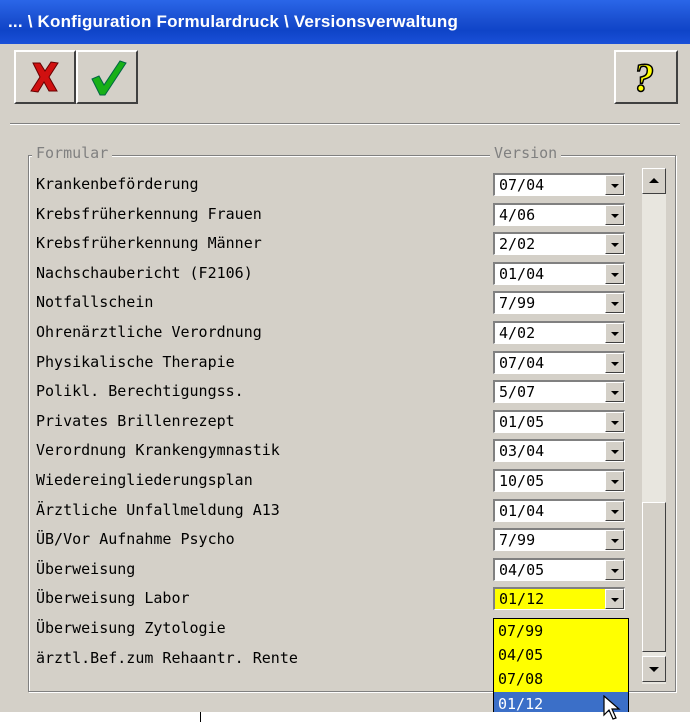 Image resolution: width=690 pixels, height=722 pixels. What do you see at coordinates (131, 628) in the screenshot?
I see `form-label: Überweisung Zytologie` at bounding box center [131, 628].